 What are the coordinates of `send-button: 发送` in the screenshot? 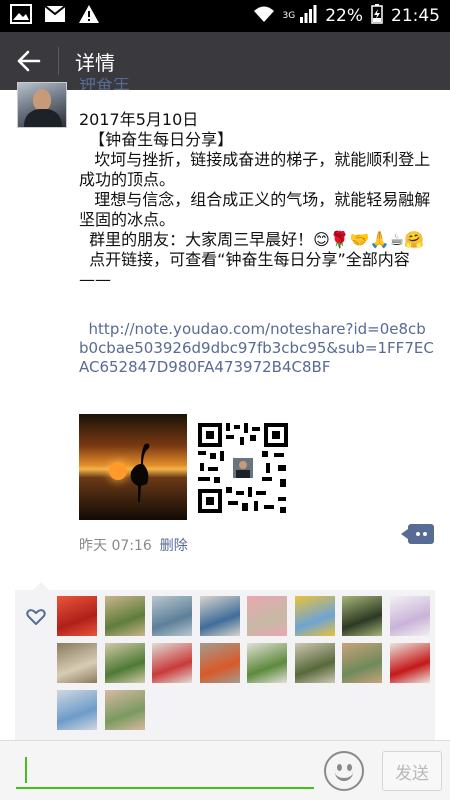 It's located at (412, 771).